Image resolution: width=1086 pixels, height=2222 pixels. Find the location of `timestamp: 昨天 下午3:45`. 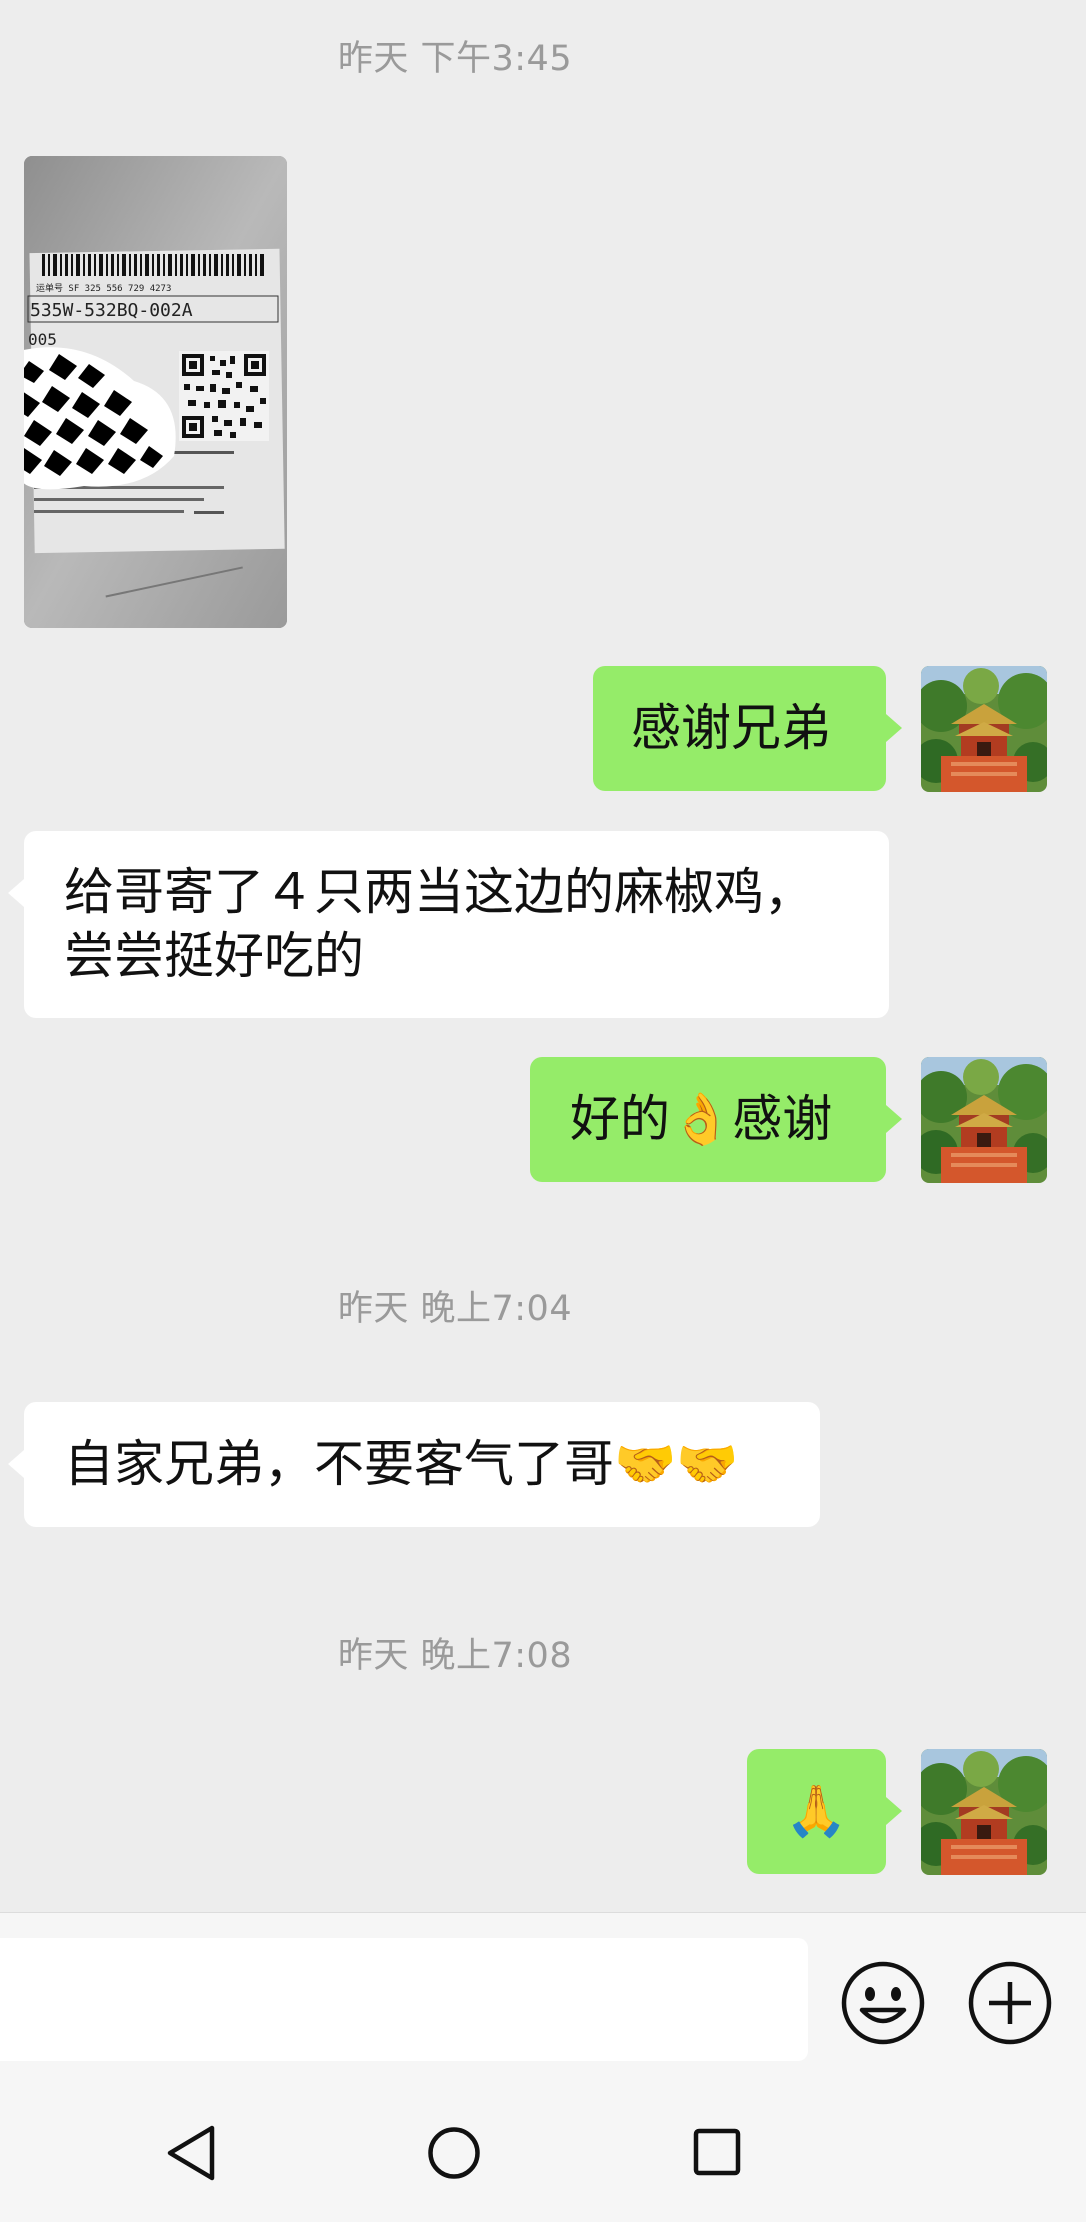

timestamp: 昨天 下午3:45 is located at coordinates (455, 59).